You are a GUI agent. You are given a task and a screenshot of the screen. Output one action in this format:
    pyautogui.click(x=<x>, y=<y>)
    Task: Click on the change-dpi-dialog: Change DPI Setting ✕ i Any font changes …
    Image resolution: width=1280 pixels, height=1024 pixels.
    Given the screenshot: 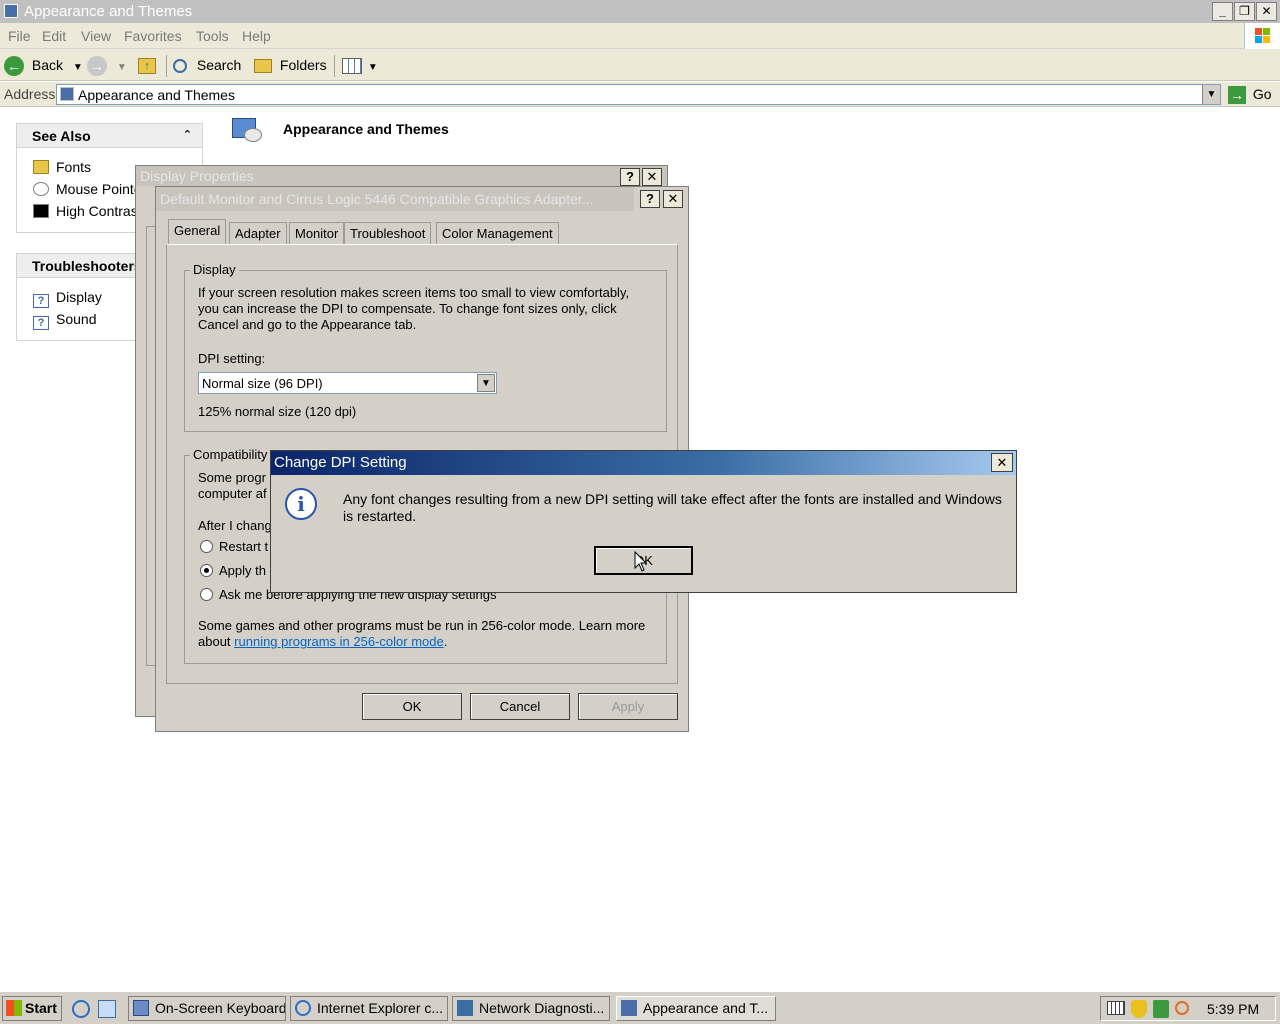 What is the action you would take?
    pyautogui.click(x=643, y=521)
    